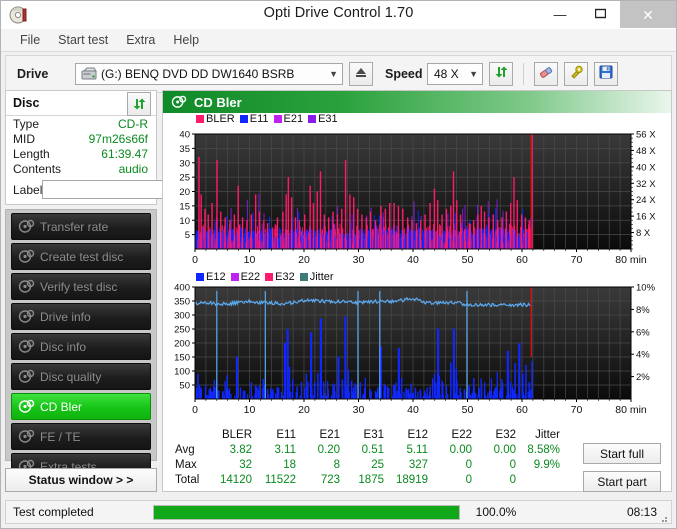 The width and height of the screenshot is (677, 529). Describe the element at coordinates (361, 74) in the screenshot. I see `eject-button` at that location.